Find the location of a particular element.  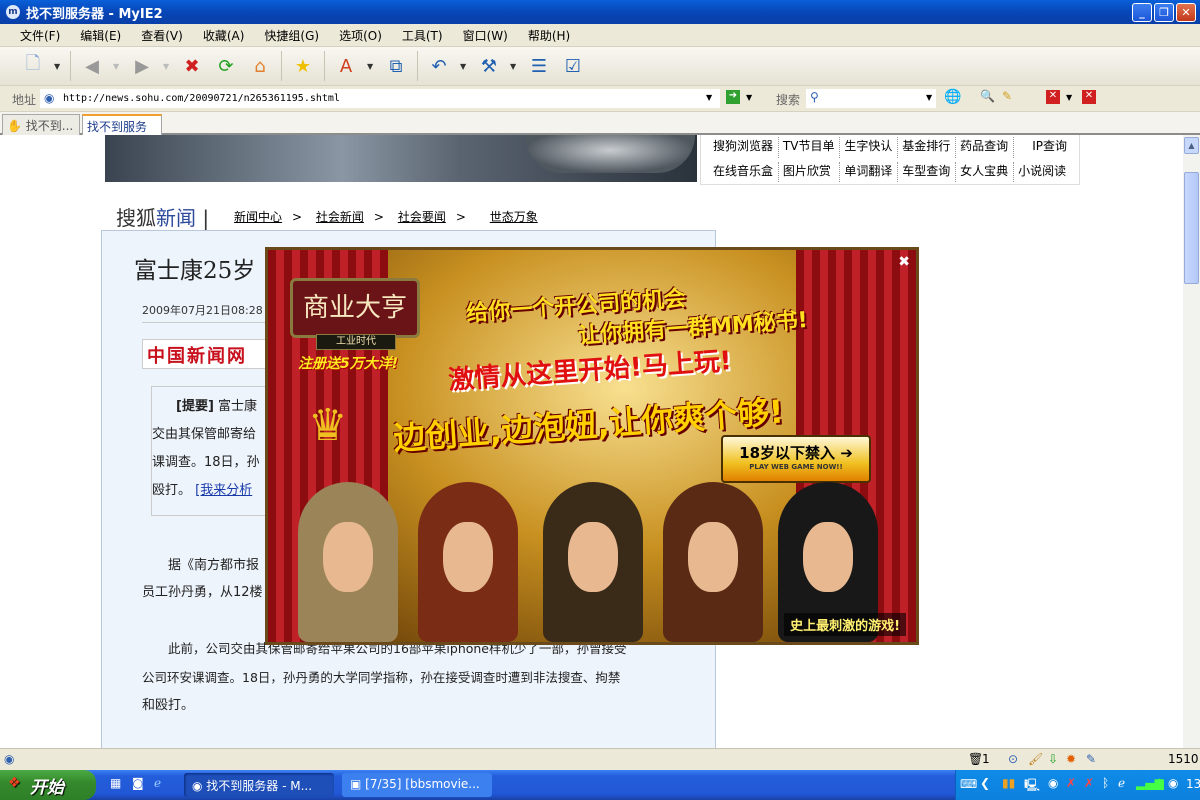

trash-icon: 🗑 is located at coordinates (975, 759).